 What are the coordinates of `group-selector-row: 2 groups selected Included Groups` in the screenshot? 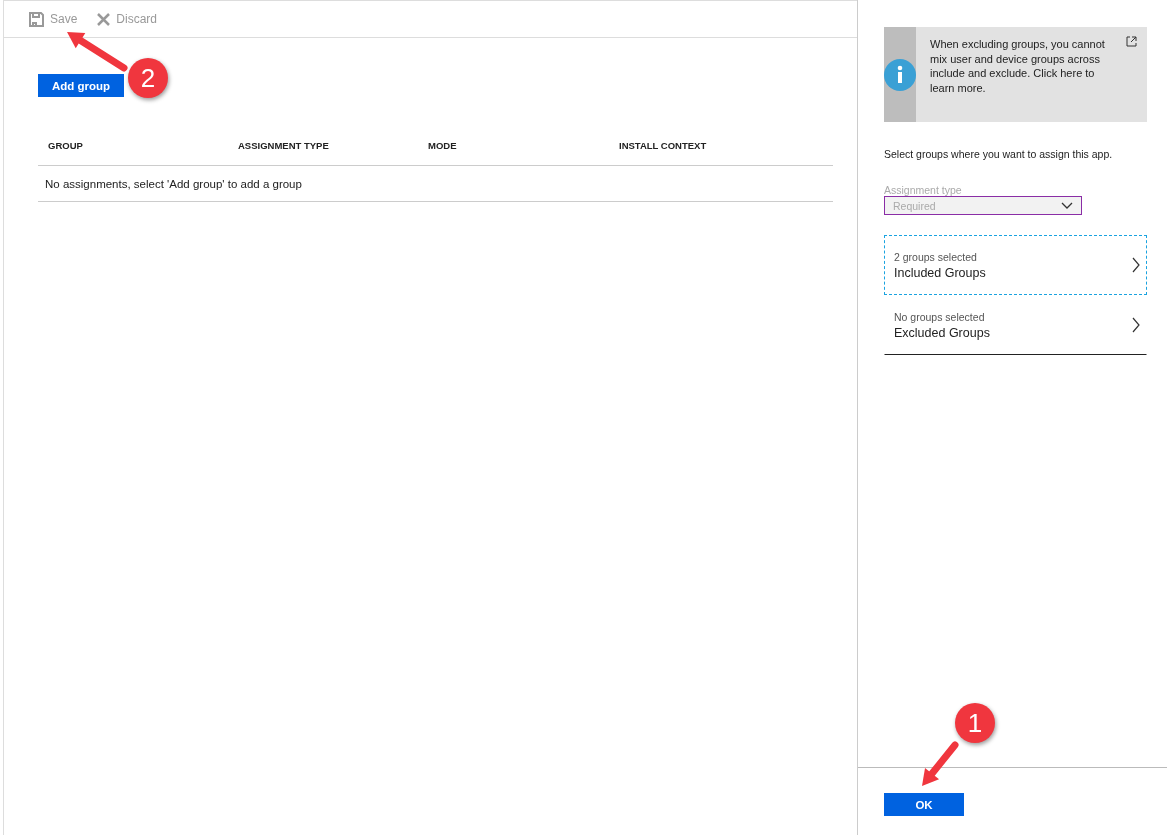 It's located at (1015, 265).